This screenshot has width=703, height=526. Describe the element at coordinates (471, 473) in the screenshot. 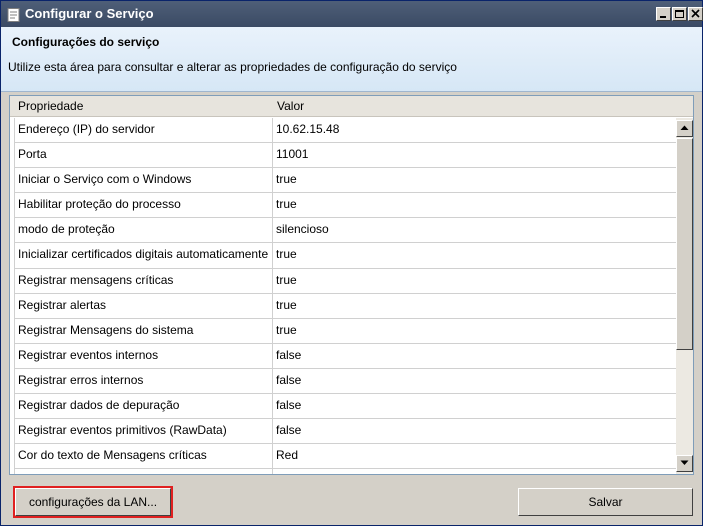

I see `value-cell: Orange` at that location.